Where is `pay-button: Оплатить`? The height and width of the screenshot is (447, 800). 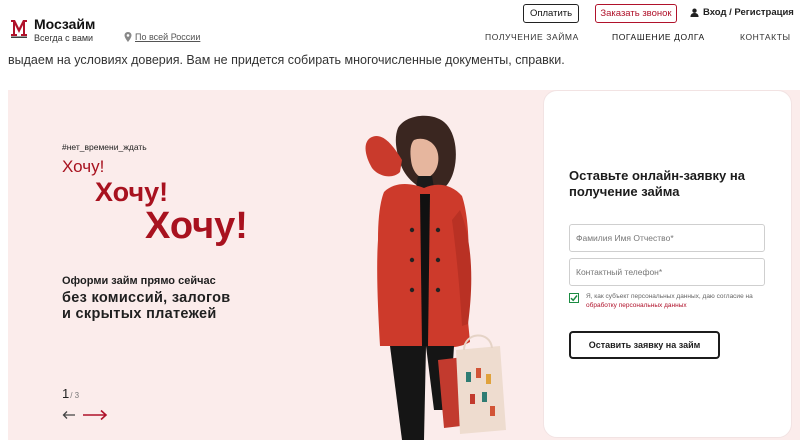
pay-button: Оплатить is located at coordinates (551, 13).